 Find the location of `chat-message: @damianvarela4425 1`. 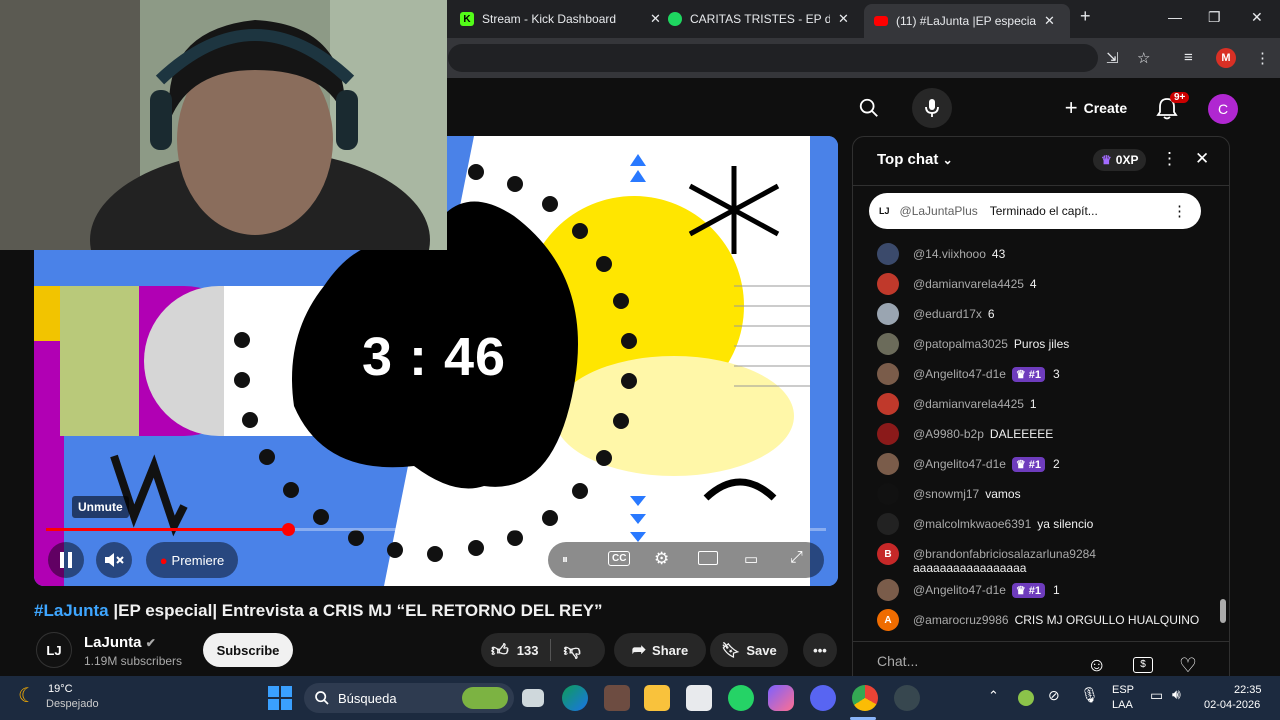

chat-message: @damianvarela4425 1 is located at coordinates (957, 404).